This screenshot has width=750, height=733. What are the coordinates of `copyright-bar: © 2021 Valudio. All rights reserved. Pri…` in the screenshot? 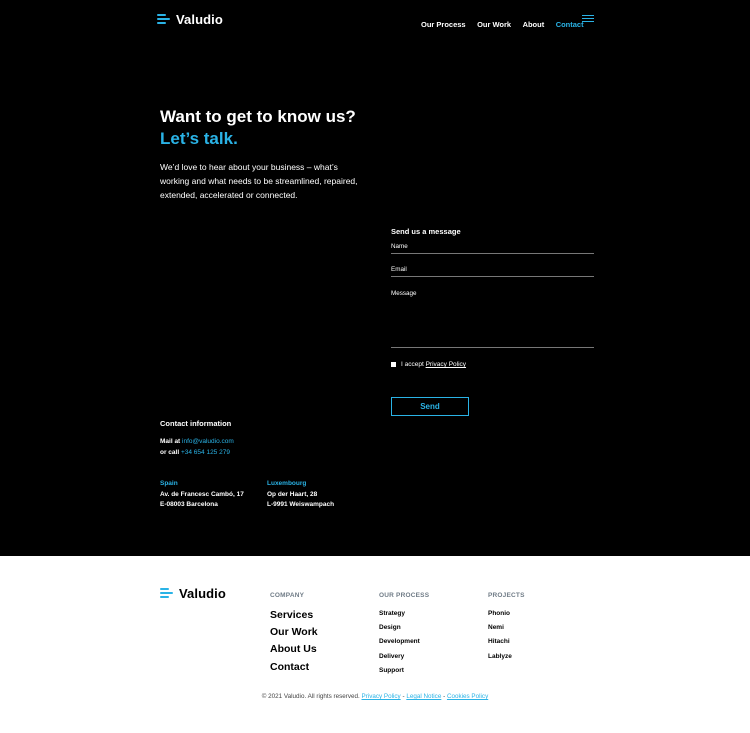 It's located at (375, 696).